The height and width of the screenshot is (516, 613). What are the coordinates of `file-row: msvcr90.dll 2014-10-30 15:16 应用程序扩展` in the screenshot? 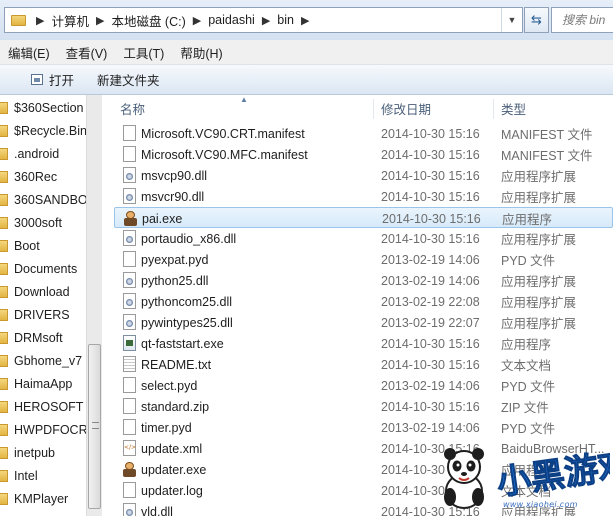 It's located at (363, 196).